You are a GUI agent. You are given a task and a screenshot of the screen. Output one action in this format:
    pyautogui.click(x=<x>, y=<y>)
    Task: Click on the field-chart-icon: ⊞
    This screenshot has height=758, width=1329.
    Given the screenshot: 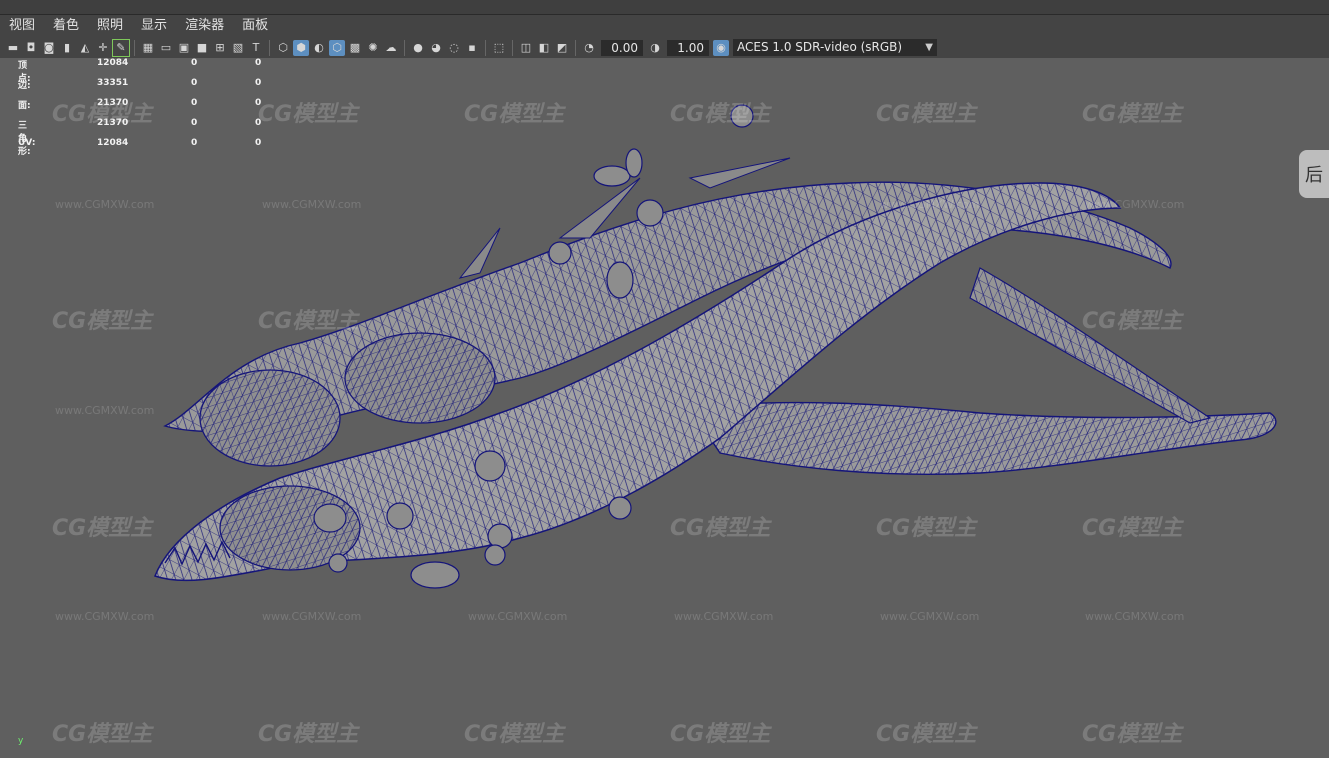 What is the action you would take?
    pyautogui.click(x=220, y=48)
    